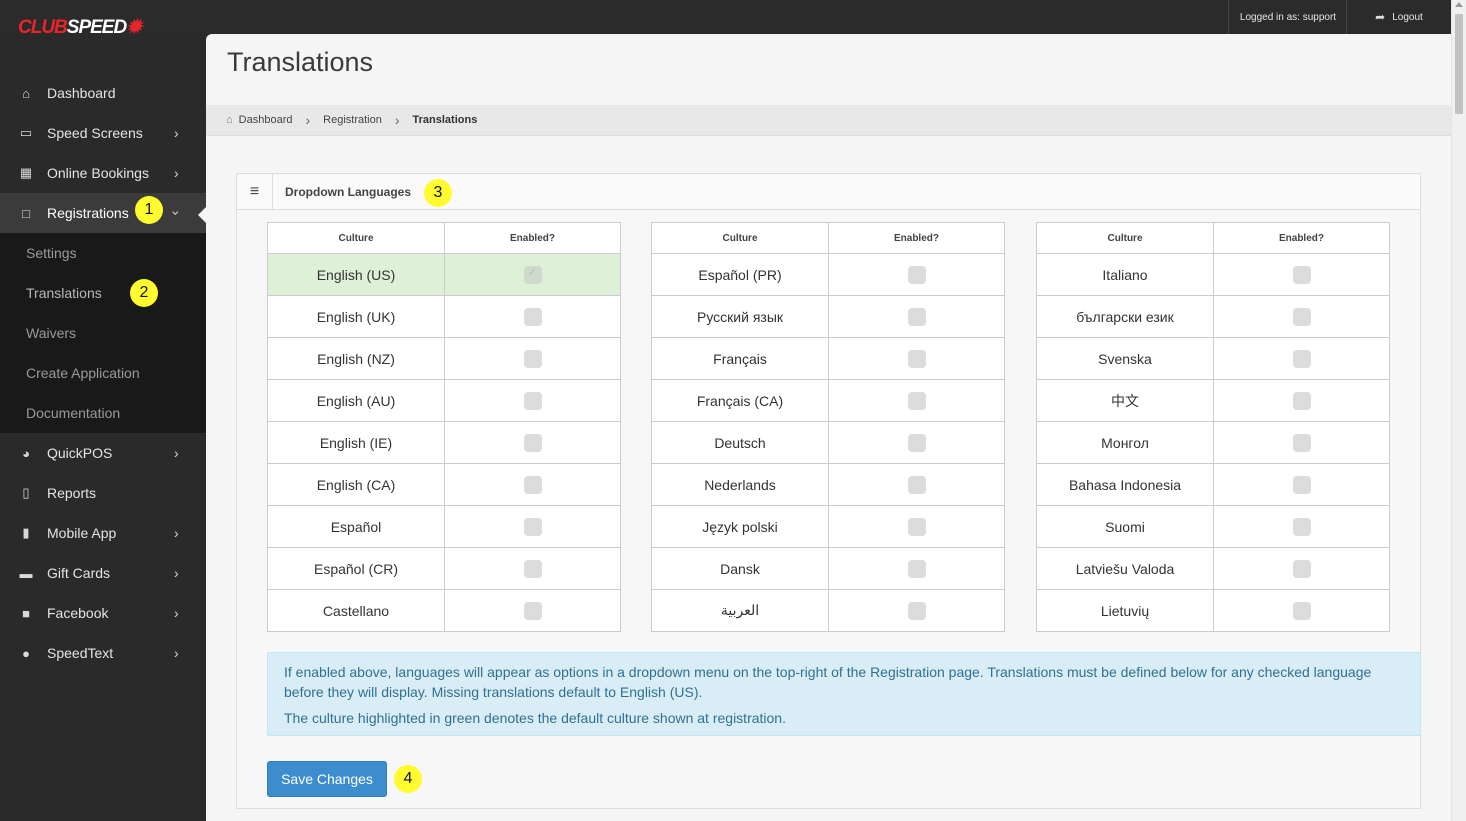  I want to click on sidebar-item-facebook: ■ Facebook ›, so click(103, 613).